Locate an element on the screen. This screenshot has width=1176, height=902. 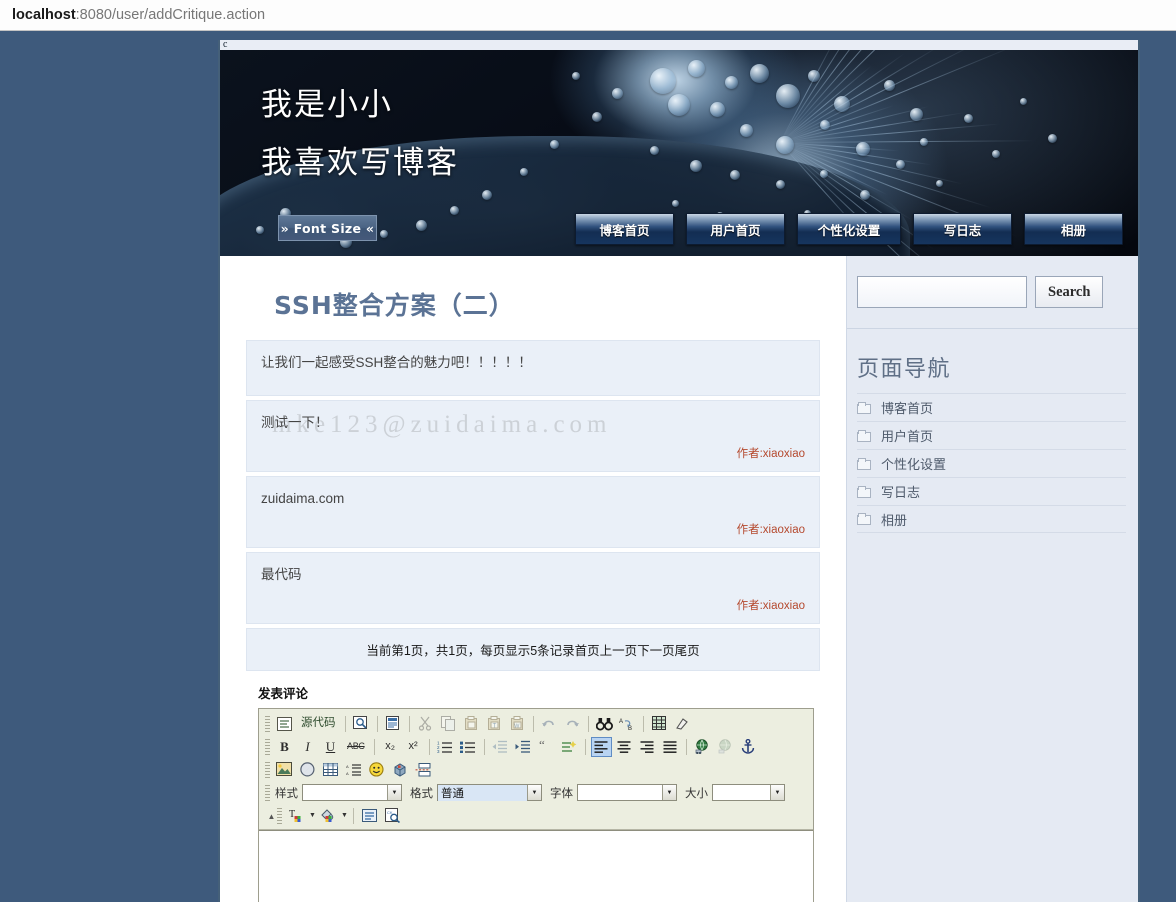
paste-word-icon: W is located at coordinates (517, 724).